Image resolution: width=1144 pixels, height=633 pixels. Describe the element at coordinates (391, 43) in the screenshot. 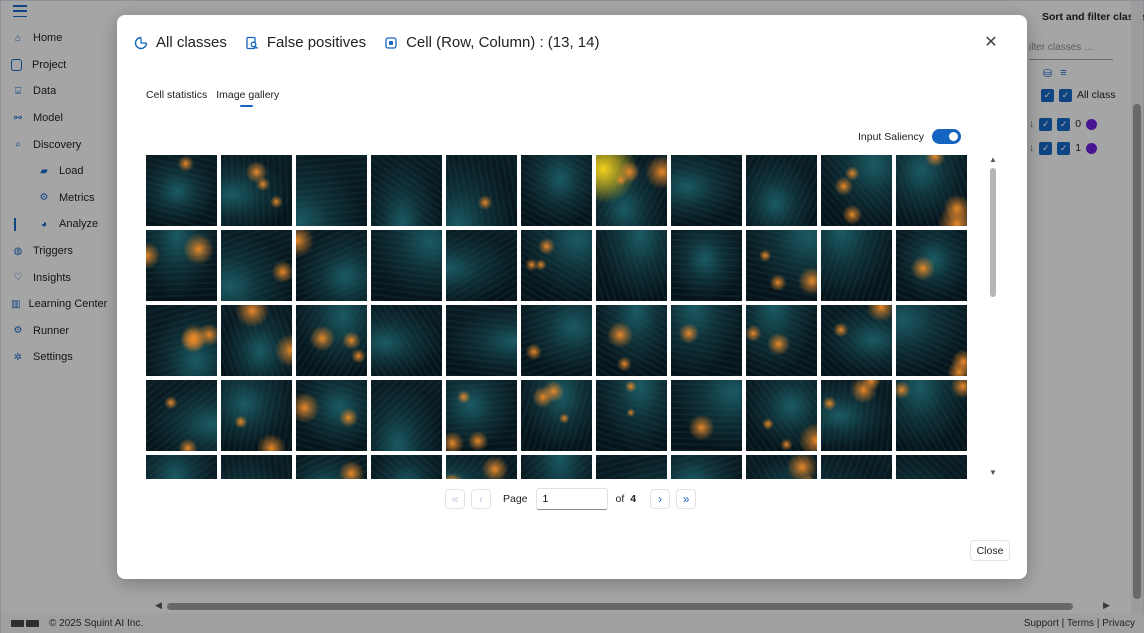

I see `cell-icon` at that location.